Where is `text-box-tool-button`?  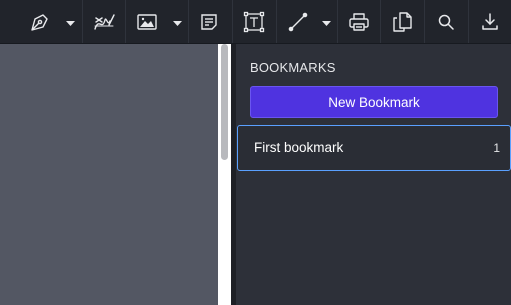 text-box-tool-button is located at coordinates (254, 21).